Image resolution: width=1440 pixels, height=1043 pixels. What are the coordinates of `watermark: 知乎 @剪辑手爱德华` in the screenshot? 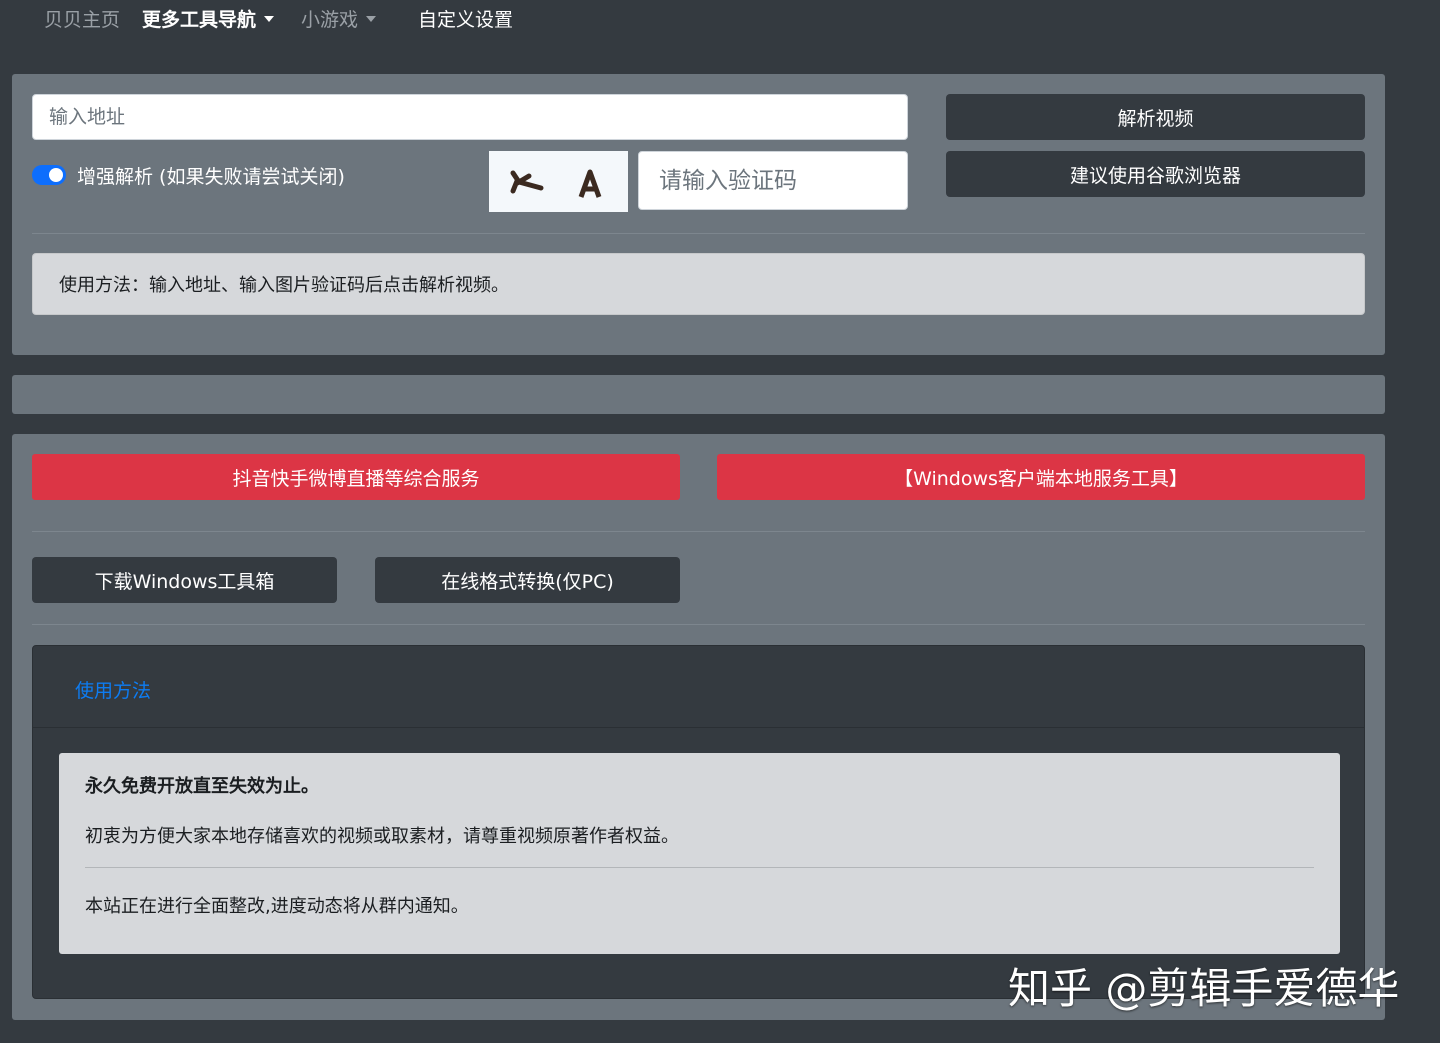 It's located at (1204, 988).